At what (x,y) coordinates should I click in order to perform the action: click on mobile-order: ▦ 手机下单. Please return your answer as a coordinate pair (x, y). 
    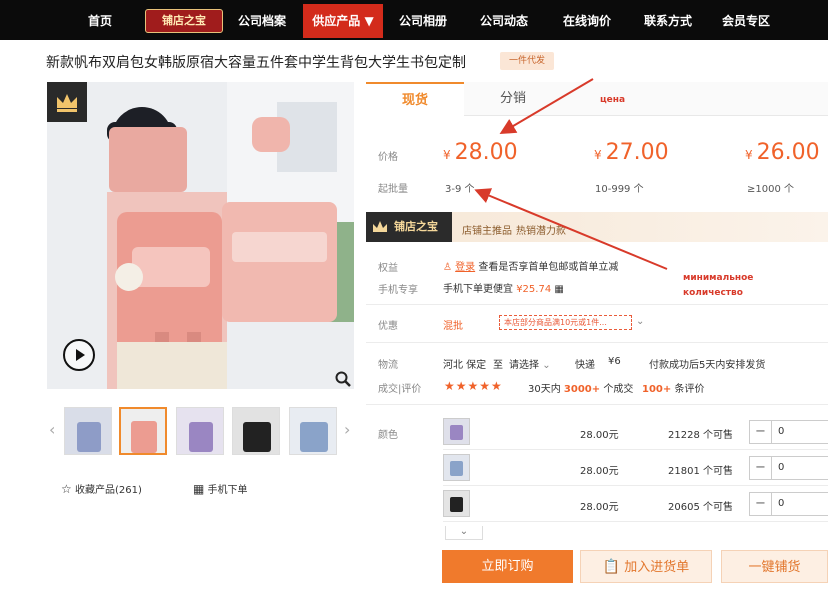
    Looking at the image, I should click on (220, 489).